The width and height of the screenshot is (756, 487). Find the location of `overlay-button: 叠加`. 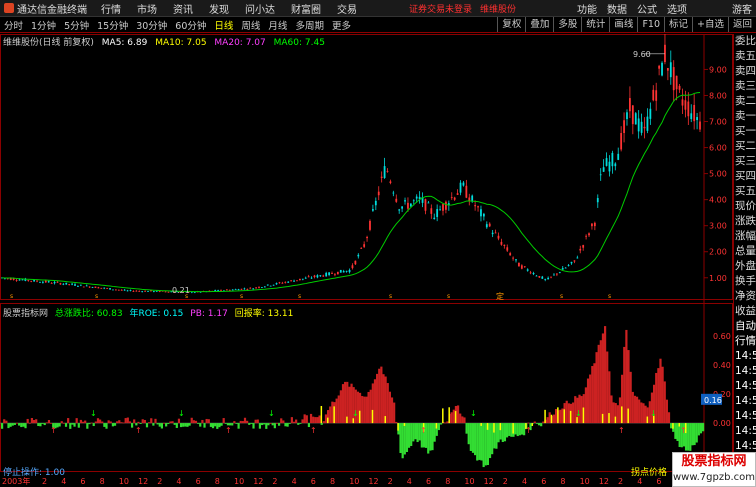

overlay-button: 叠加 is located at coordinates (539, 24).